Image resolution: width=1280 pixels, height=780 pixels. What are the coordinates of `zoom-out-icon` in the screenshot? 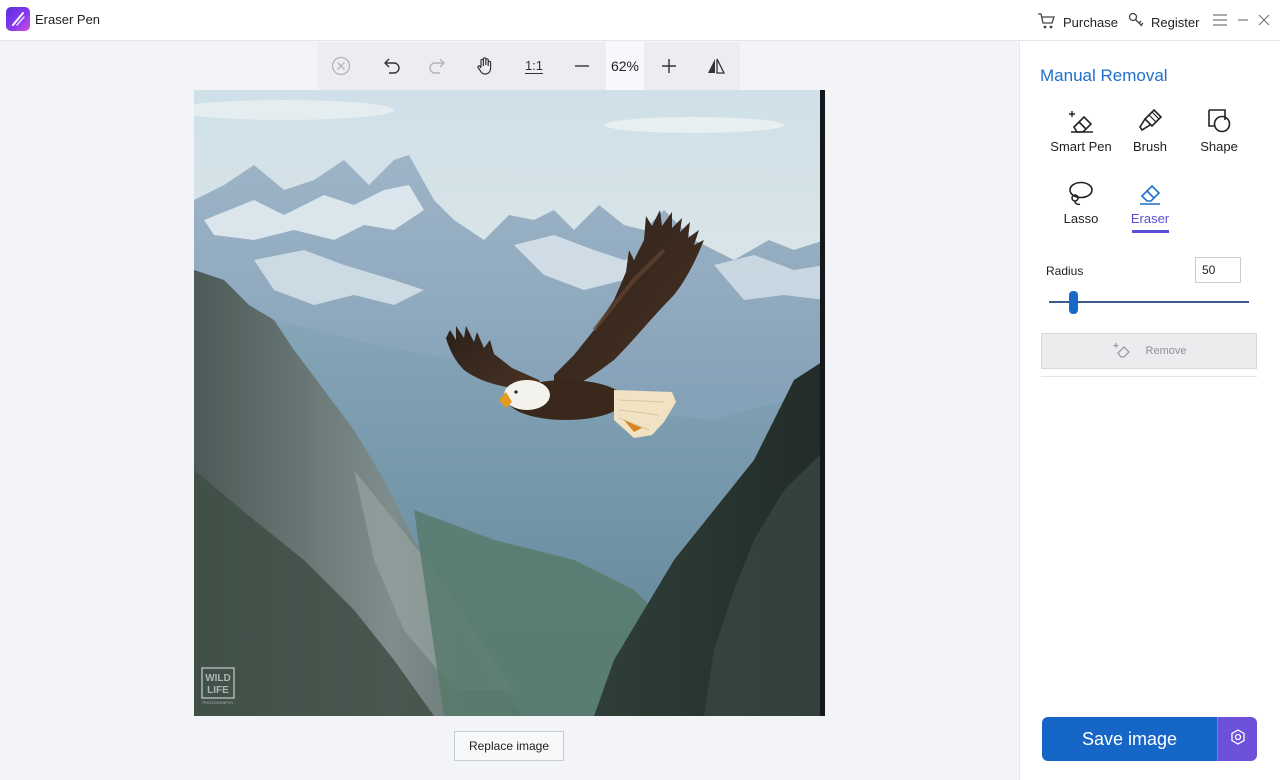 It's located at (582, 66).